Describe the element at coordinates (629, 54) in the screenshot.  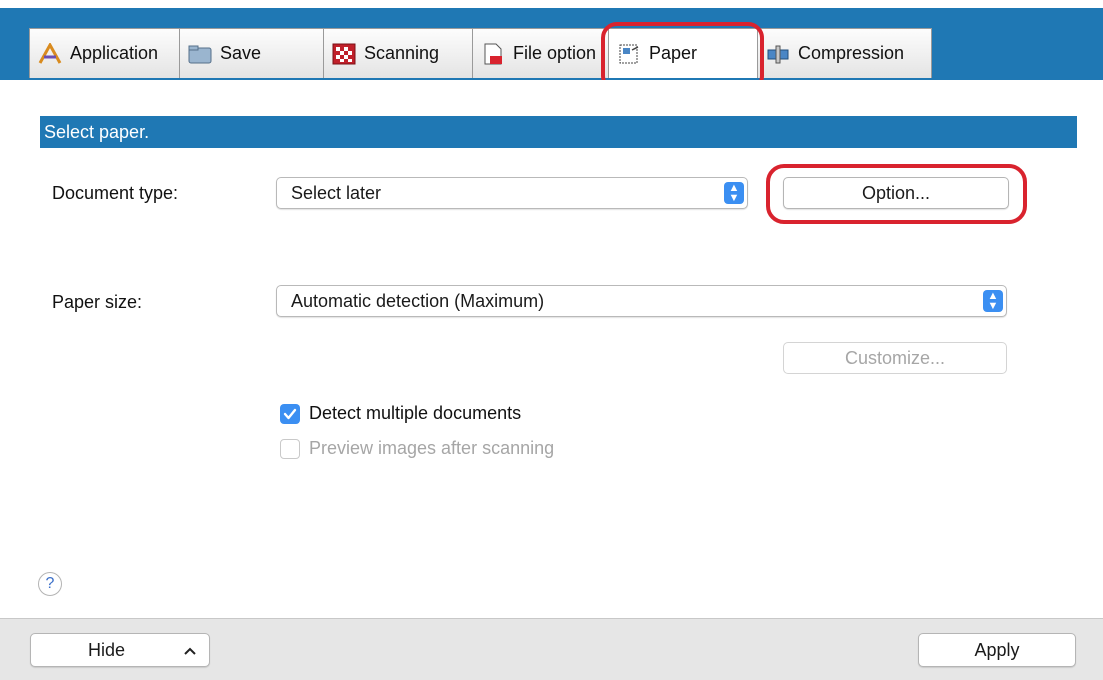
I see `paper-icon` at that location.